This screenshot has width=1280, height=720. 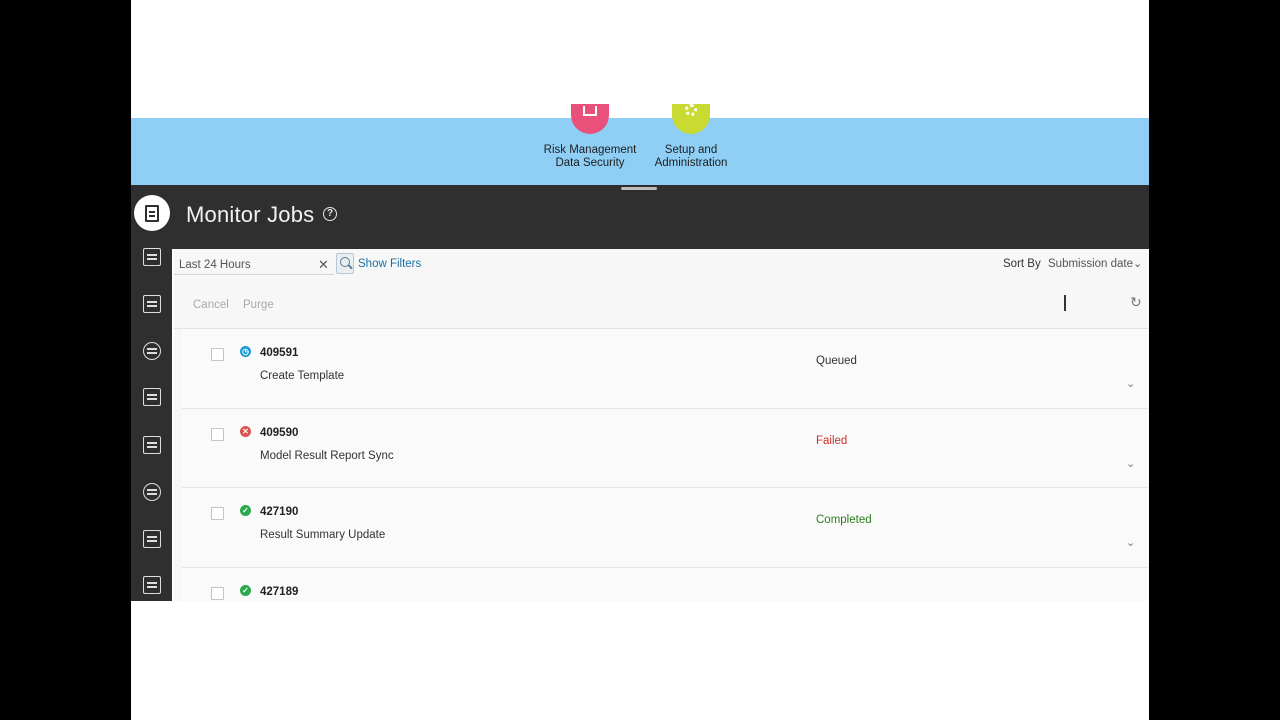 I want to click on job-id: 409591, so click(x=279, y=353).